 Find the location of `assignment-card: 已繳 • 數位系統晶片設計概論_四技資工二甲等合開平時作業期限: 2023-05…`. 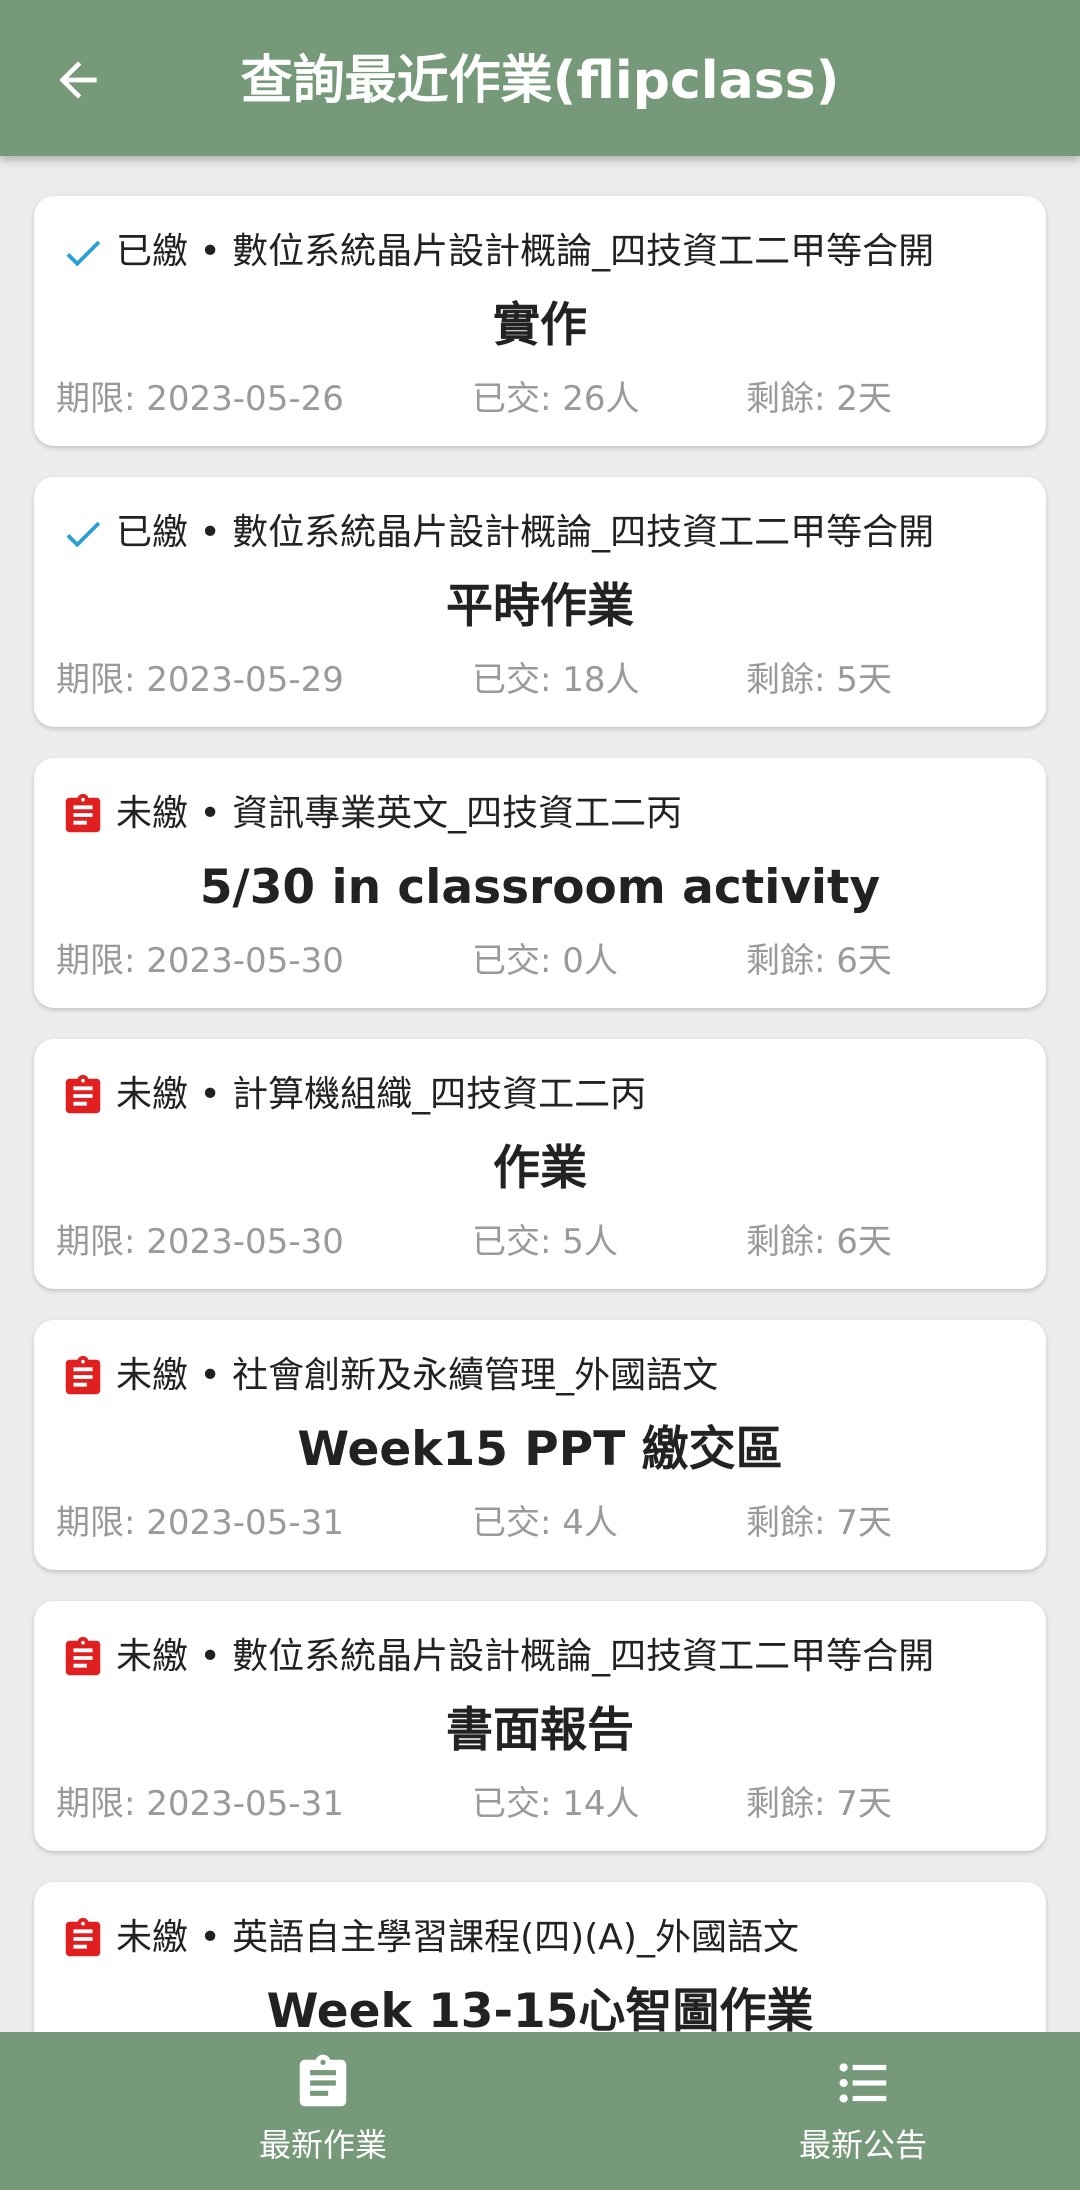

assignment-card: 已繳 • 數位系統晶片設計概論_四技資工二甲等合開平時作業期限: 2023-05… is located at coordinates (540, 602).